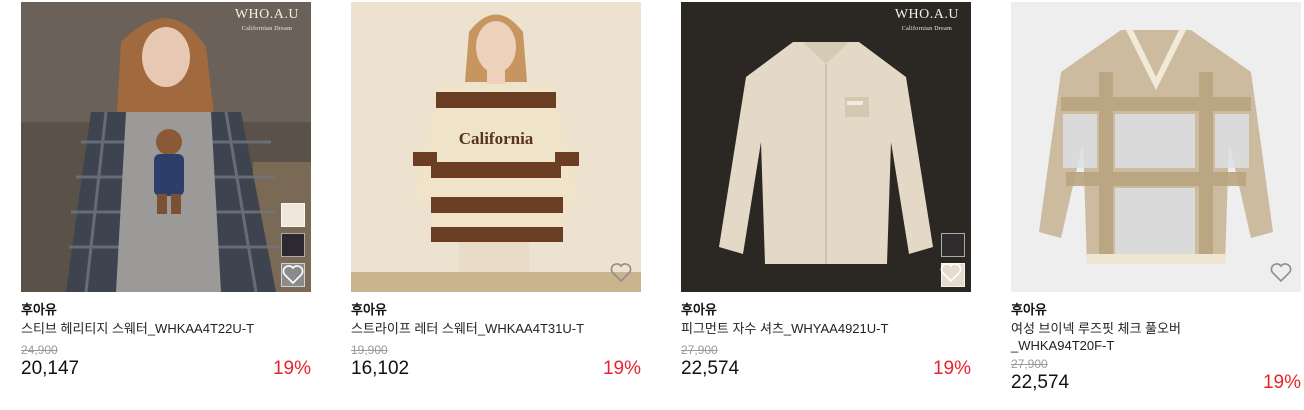  Describe the element at coordinates (39, 350) in the screenshot. I see `original-price: 24,900` at that location.